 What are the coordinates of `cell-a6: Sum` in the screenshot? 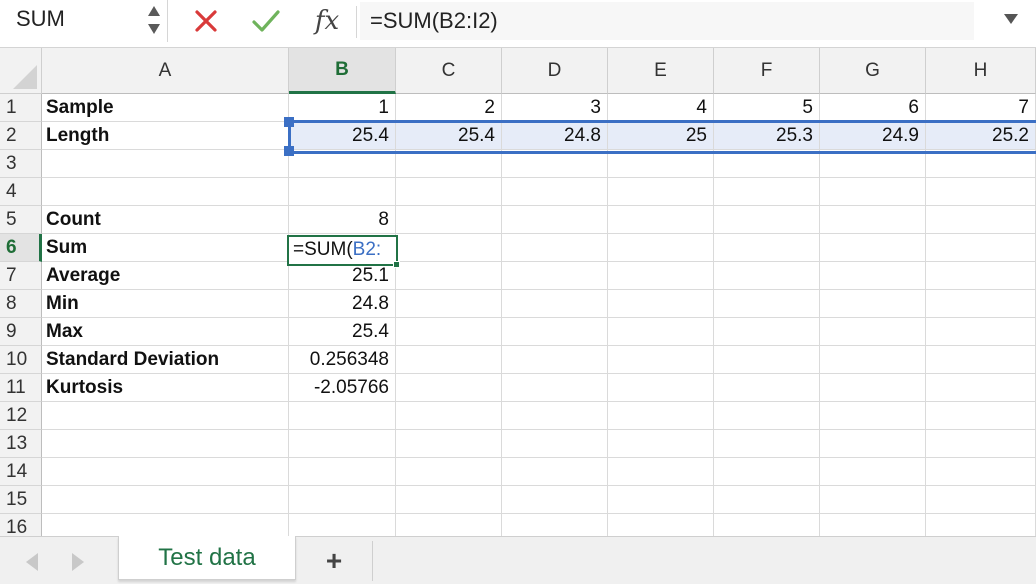 It's located at (165, 248).